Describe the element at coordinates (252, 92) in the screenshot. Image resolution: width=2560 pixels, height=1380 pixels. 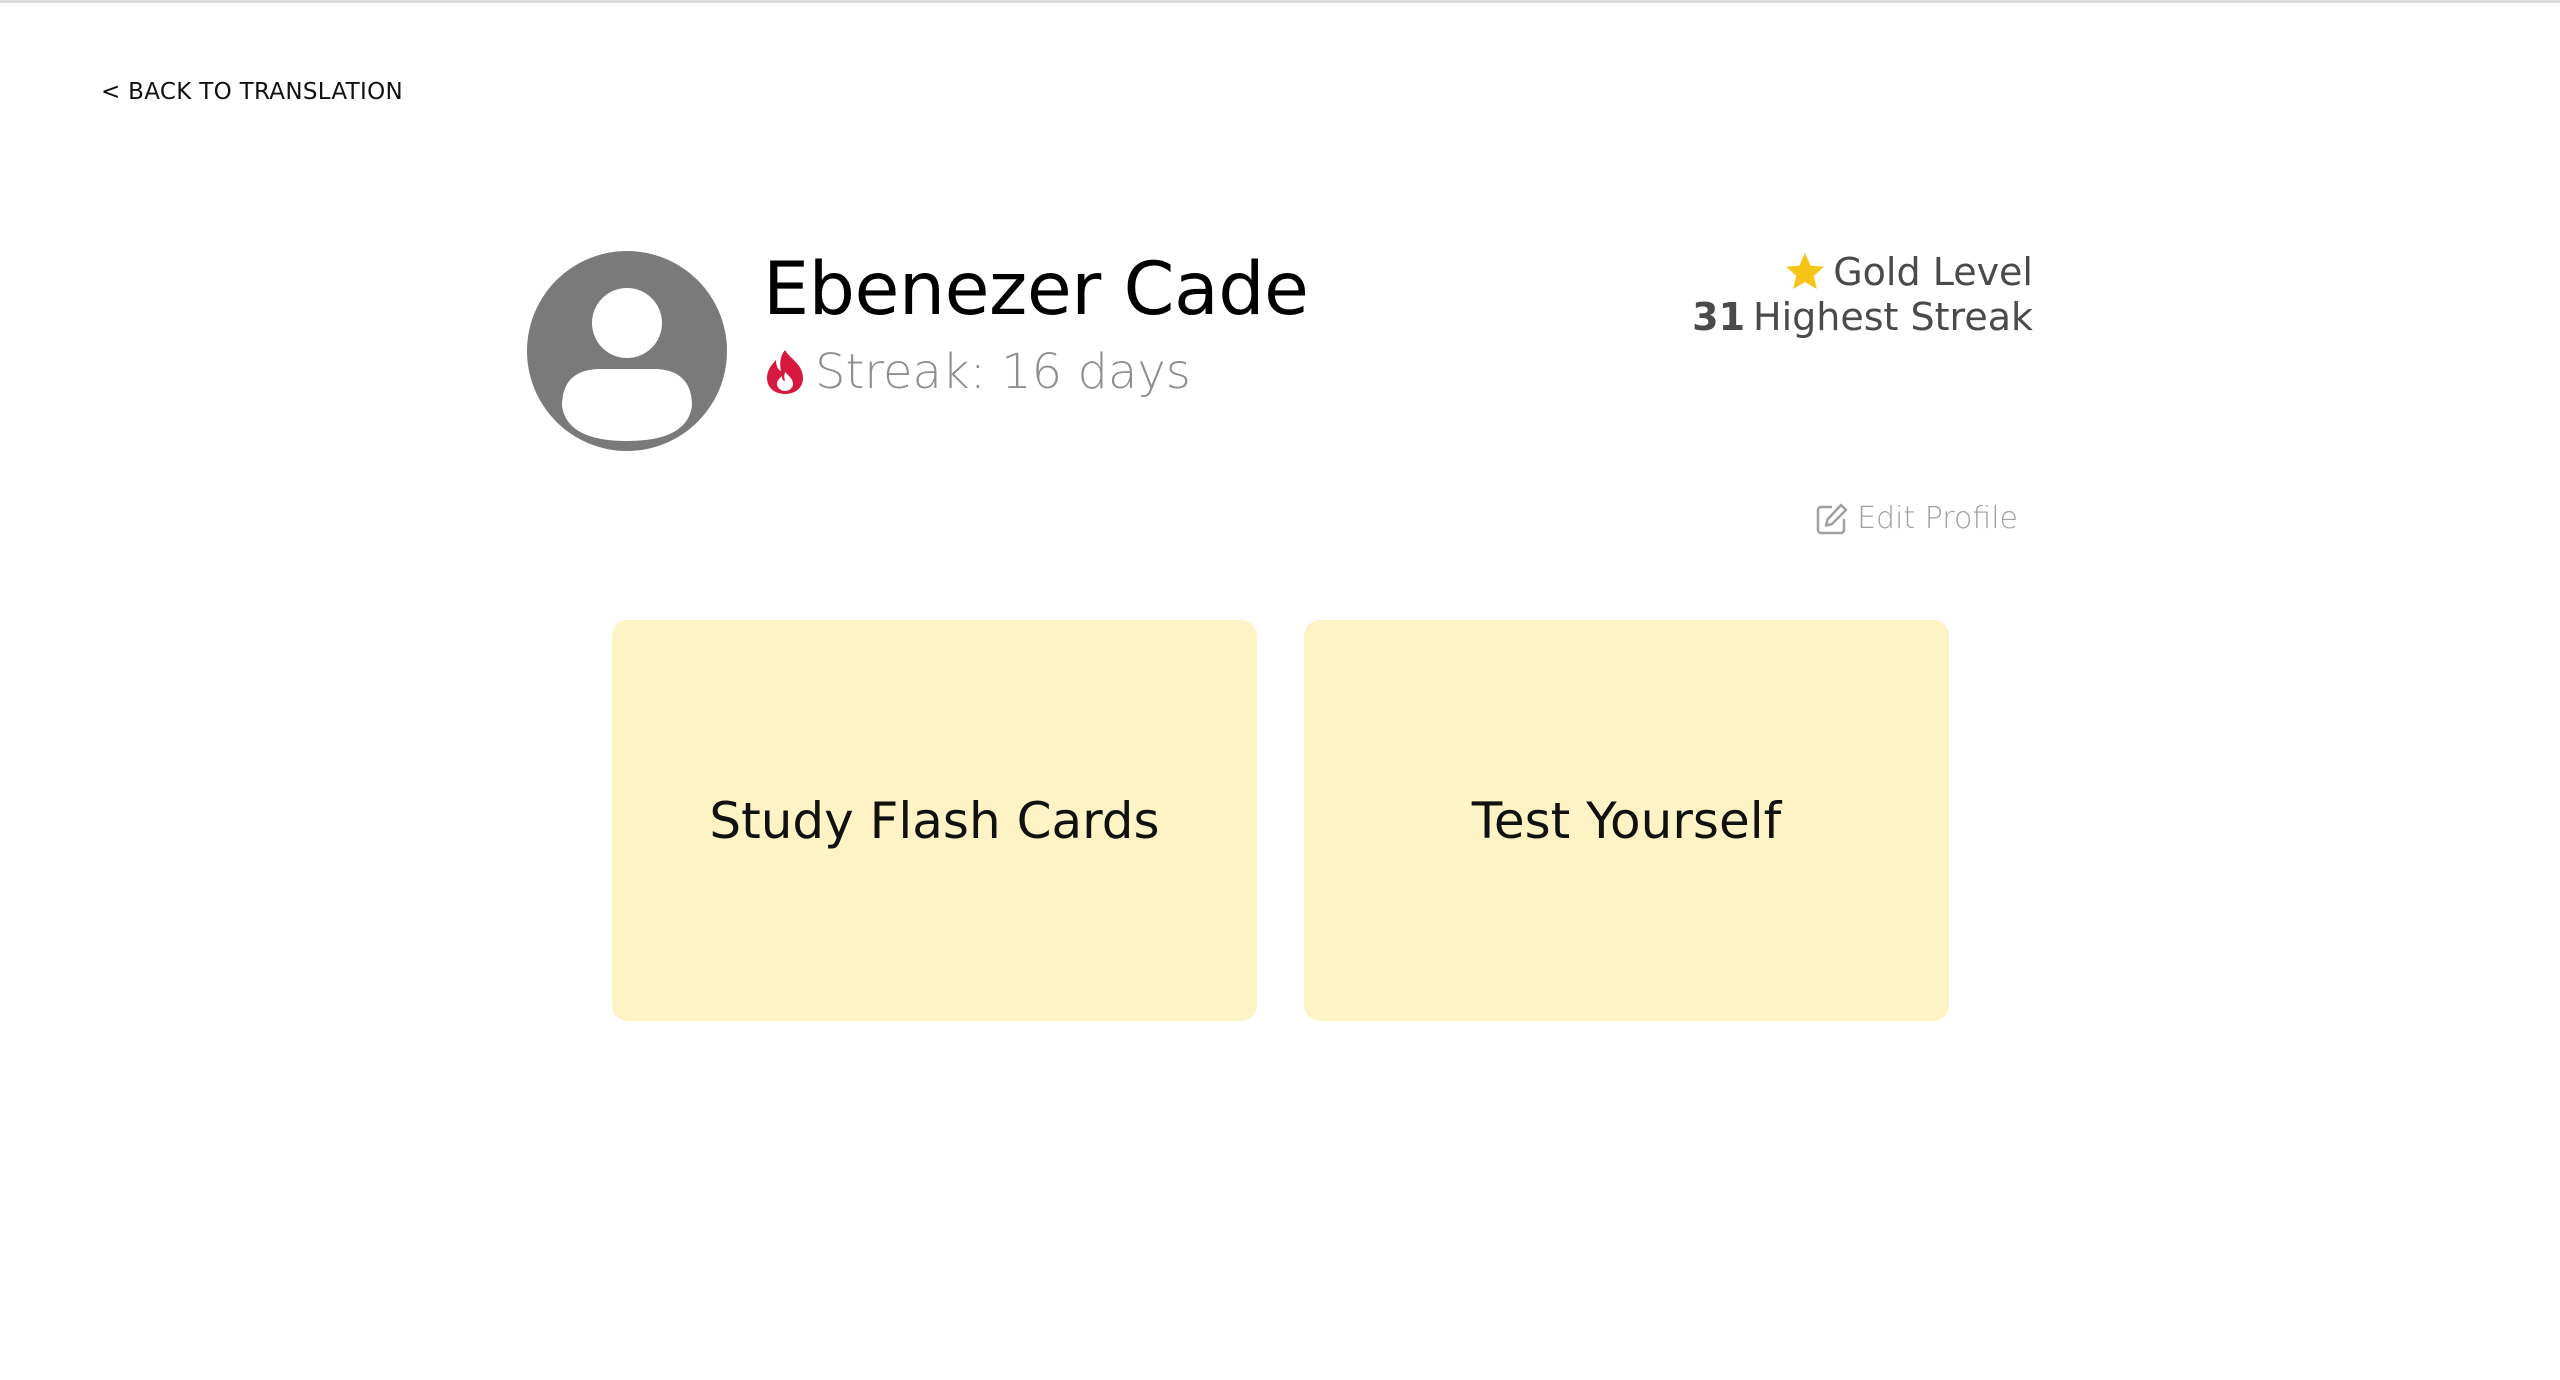
I see `back-to-translation-link: < BACK TO TRANSLATION` at that location.